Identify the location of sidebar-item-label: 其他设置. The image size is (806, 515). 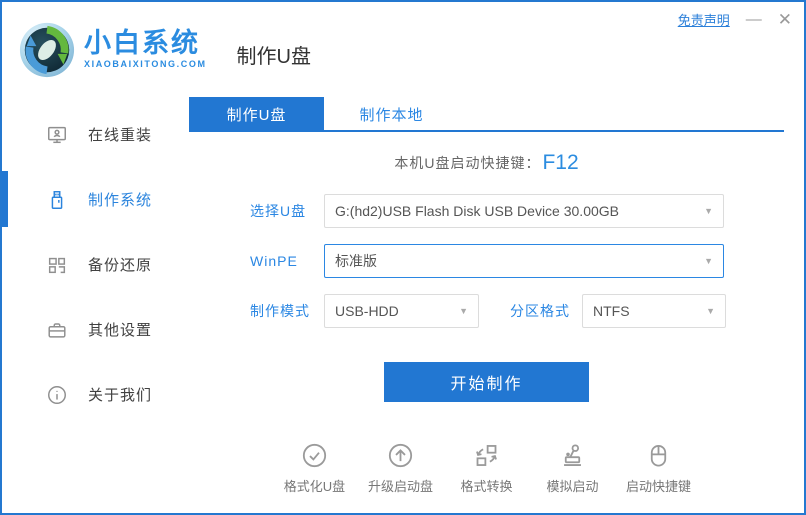
(120, 330).